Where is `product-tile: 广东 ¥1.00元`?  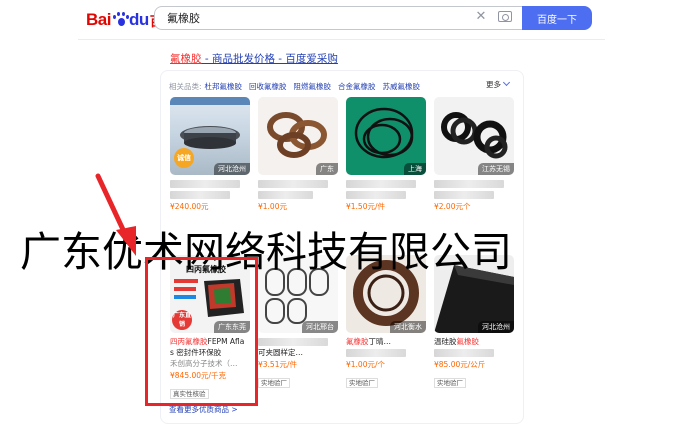
product-tile: 广东 ¥1.00元 is located at coordinates (298, 154).